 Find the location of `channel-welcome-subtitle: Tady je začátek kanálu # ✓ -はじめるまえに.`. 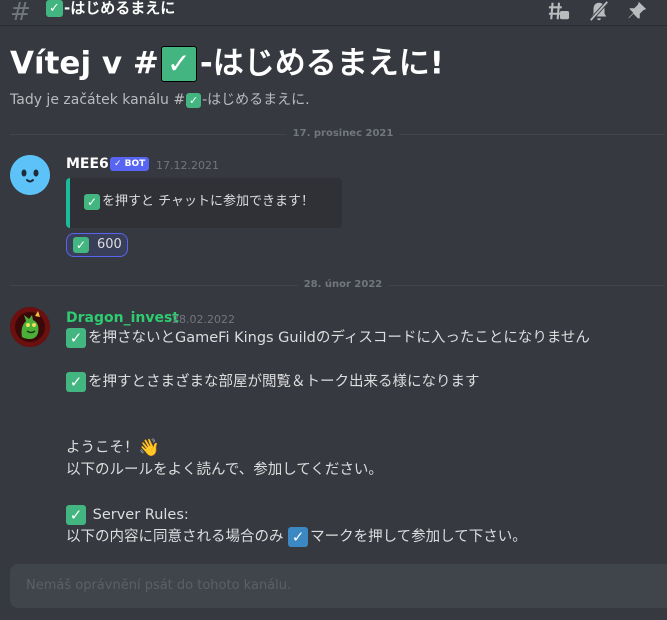

channel-welcome-subtitle: Tady je začátek kanálu # ✓ -はじめるまえに. is located at coordinates (160, 100).